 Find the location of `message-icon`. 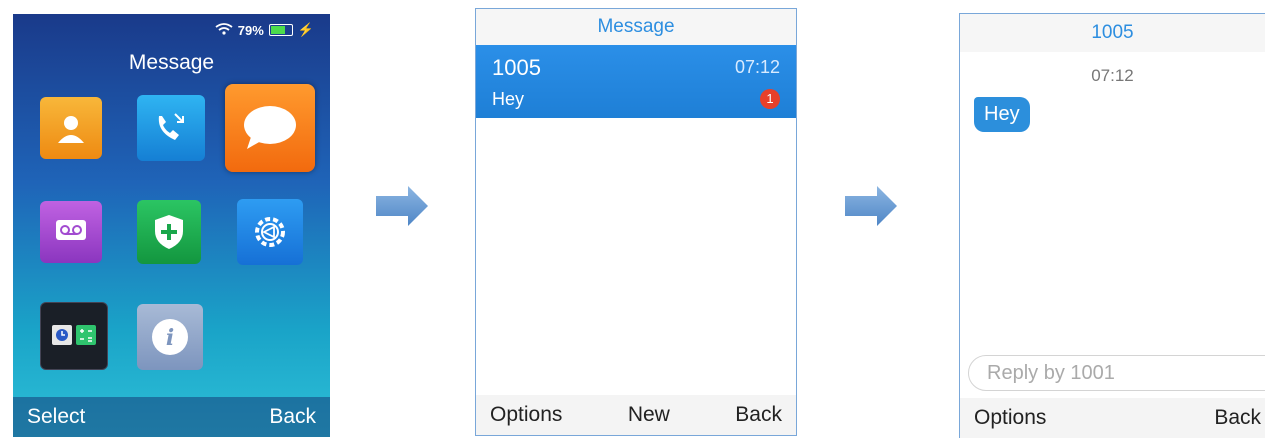

message-icon is located at coordinates (270, 127).